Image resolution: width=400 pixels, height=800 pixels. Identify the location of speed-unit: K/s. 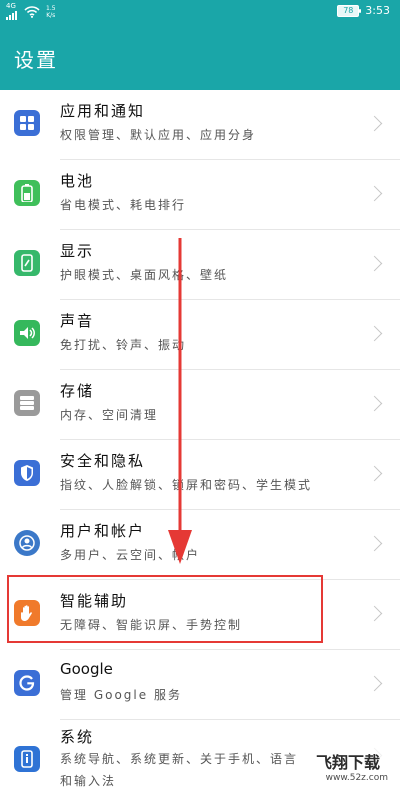
(51, 15).